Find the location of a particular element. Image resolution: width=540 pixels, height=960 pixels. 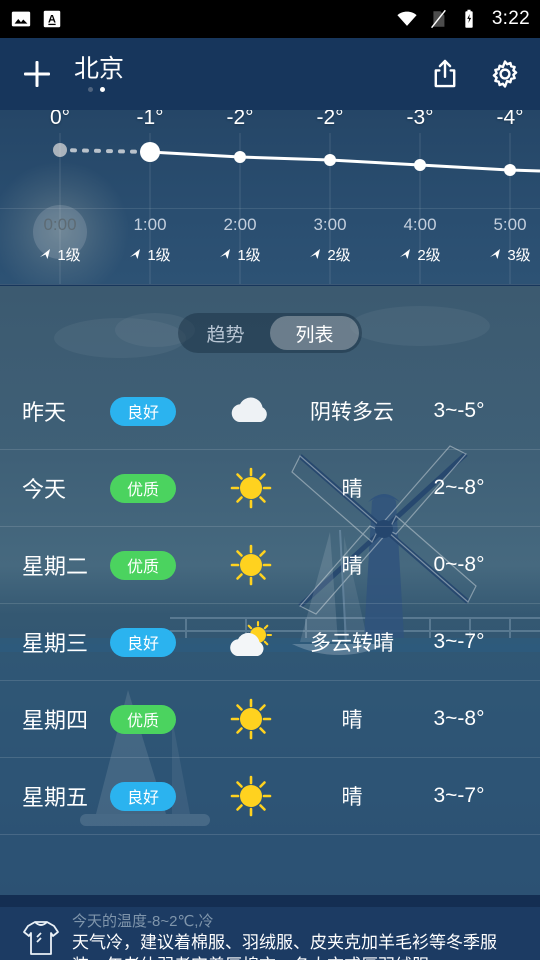

tshirt-icon is located at coordinates (41, 938).